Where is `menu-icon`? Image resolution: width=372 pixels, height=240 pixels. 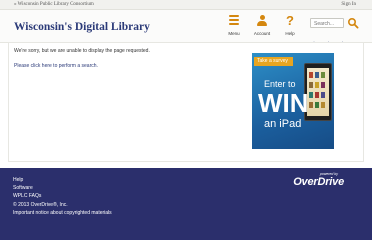 menu-icon is located at coordinates (234, 22).